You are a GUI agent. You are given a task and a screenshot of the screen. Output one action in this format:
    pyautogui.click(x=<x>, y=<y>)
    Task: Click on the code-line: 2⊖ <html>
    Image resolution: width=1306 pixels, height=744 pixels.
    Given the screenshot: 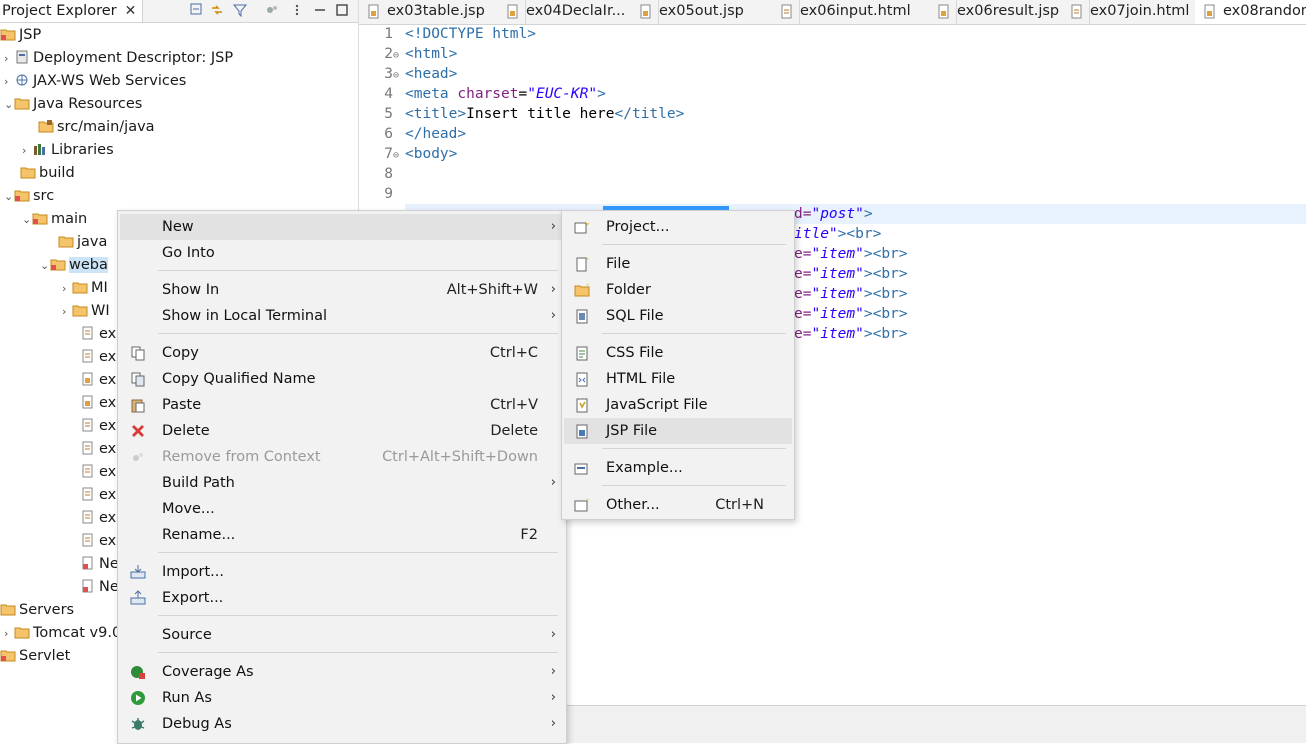 What is the action you would take?
    pyautogui.click(x=408, y=54)
    